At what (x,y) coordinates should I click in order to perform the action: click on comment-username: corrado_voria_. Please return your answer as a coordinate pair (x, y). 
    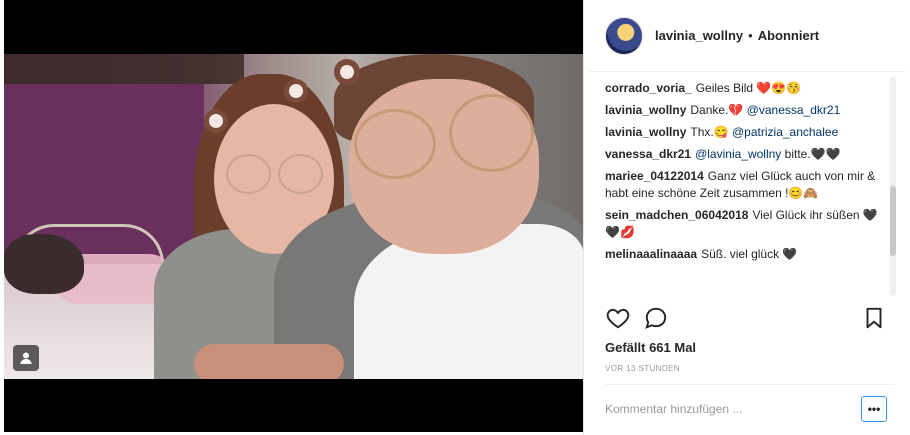
    Looking at the image, I should click on (648, 88).